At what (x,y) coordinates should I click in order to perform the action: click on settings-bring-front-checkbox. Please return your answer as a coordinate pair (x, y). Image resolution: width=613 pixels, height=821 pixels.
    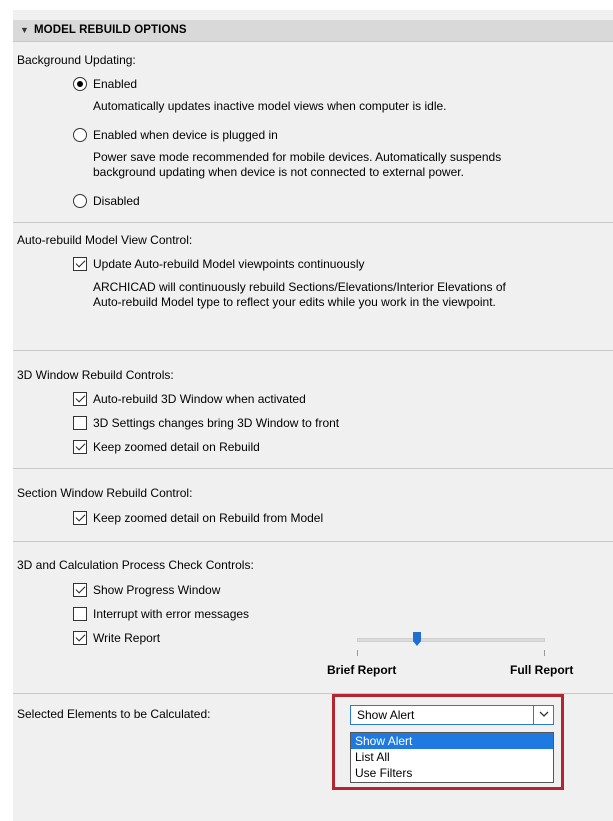
    Looking at the image, I should click on (80, 423).